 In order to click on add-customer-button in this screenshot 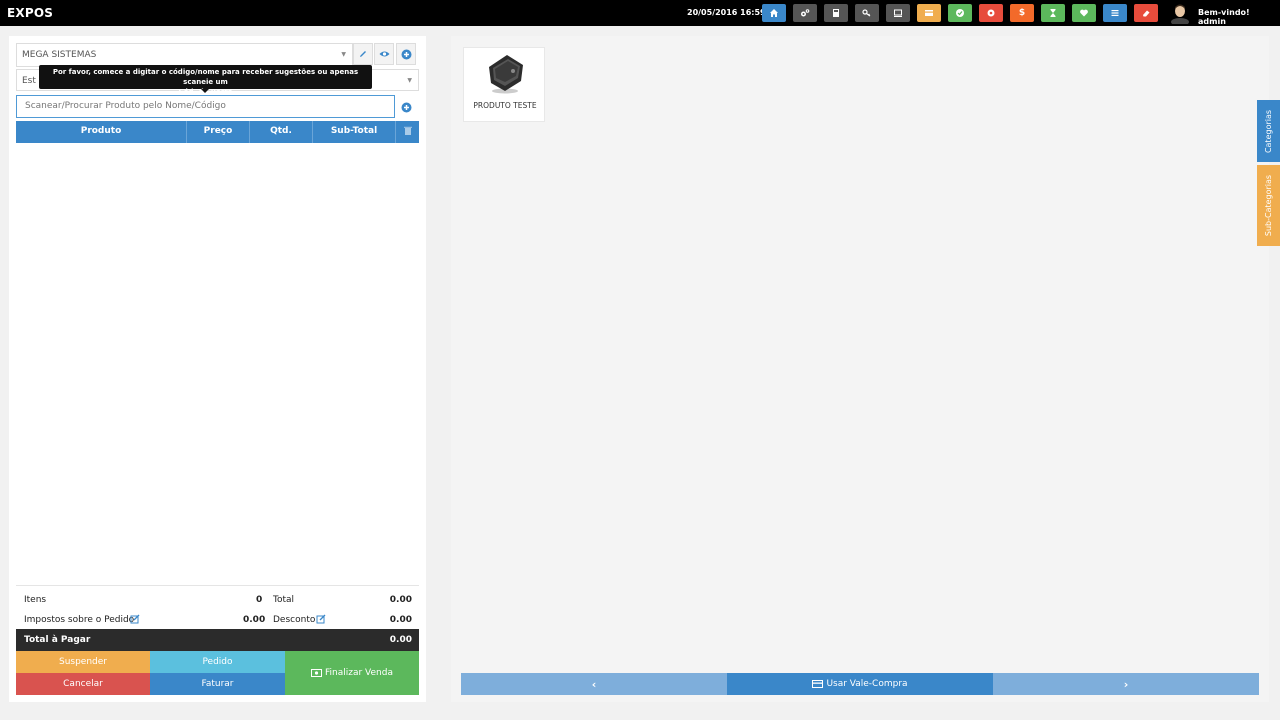, I will do `click(406, 54)`.